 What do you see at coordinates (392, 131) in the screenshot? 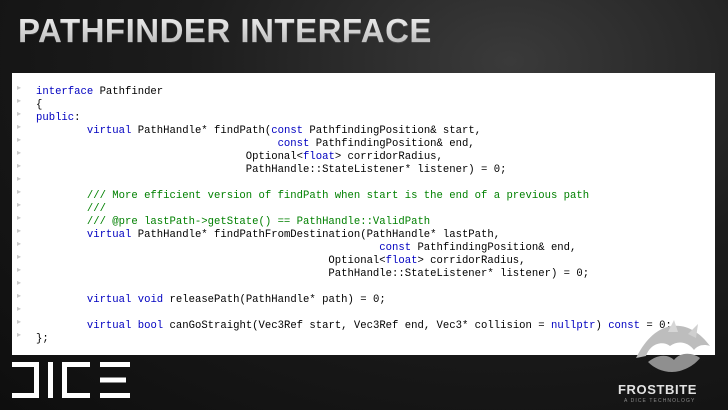
I see `code-text: PathfindingPosition& start,` at bounding box center [392, 131].